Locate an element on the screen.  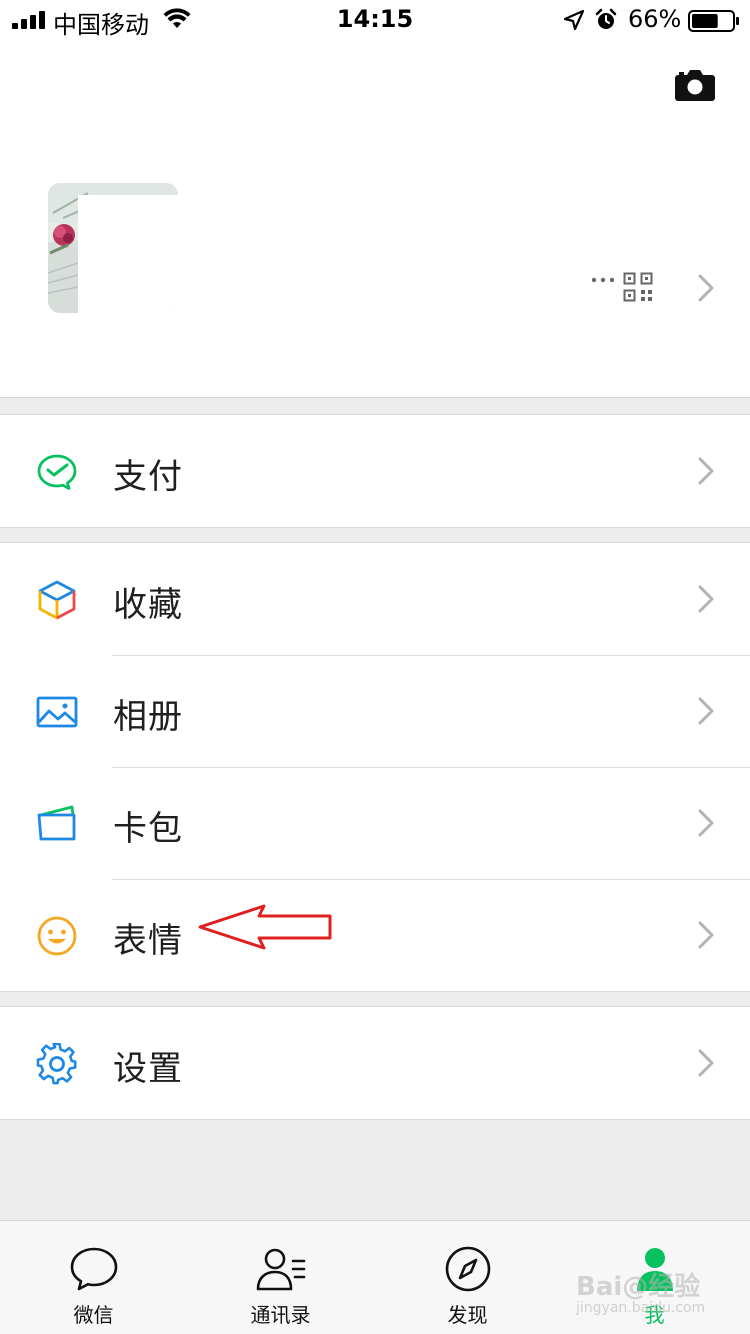
album-image-icon is located at coordinates (57, 712).